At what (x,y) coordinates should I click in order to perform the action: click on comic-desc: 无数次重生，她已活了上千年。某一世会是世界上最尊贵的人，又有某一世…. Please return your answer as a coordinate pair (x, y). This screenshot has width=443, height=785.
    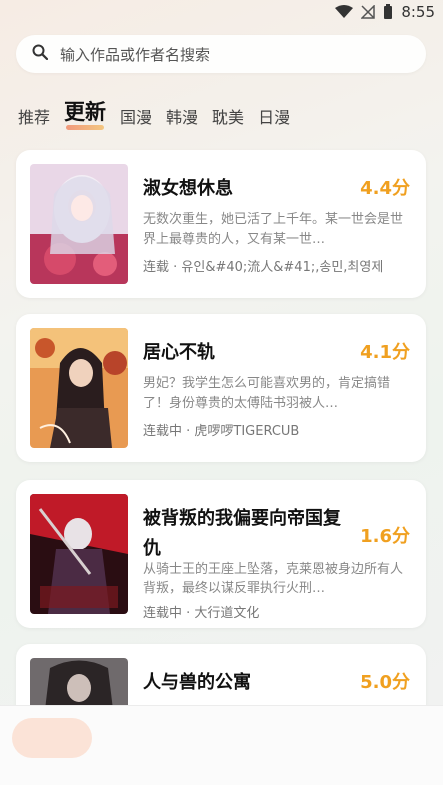
    Looking at the image, I should click on (273, 229).